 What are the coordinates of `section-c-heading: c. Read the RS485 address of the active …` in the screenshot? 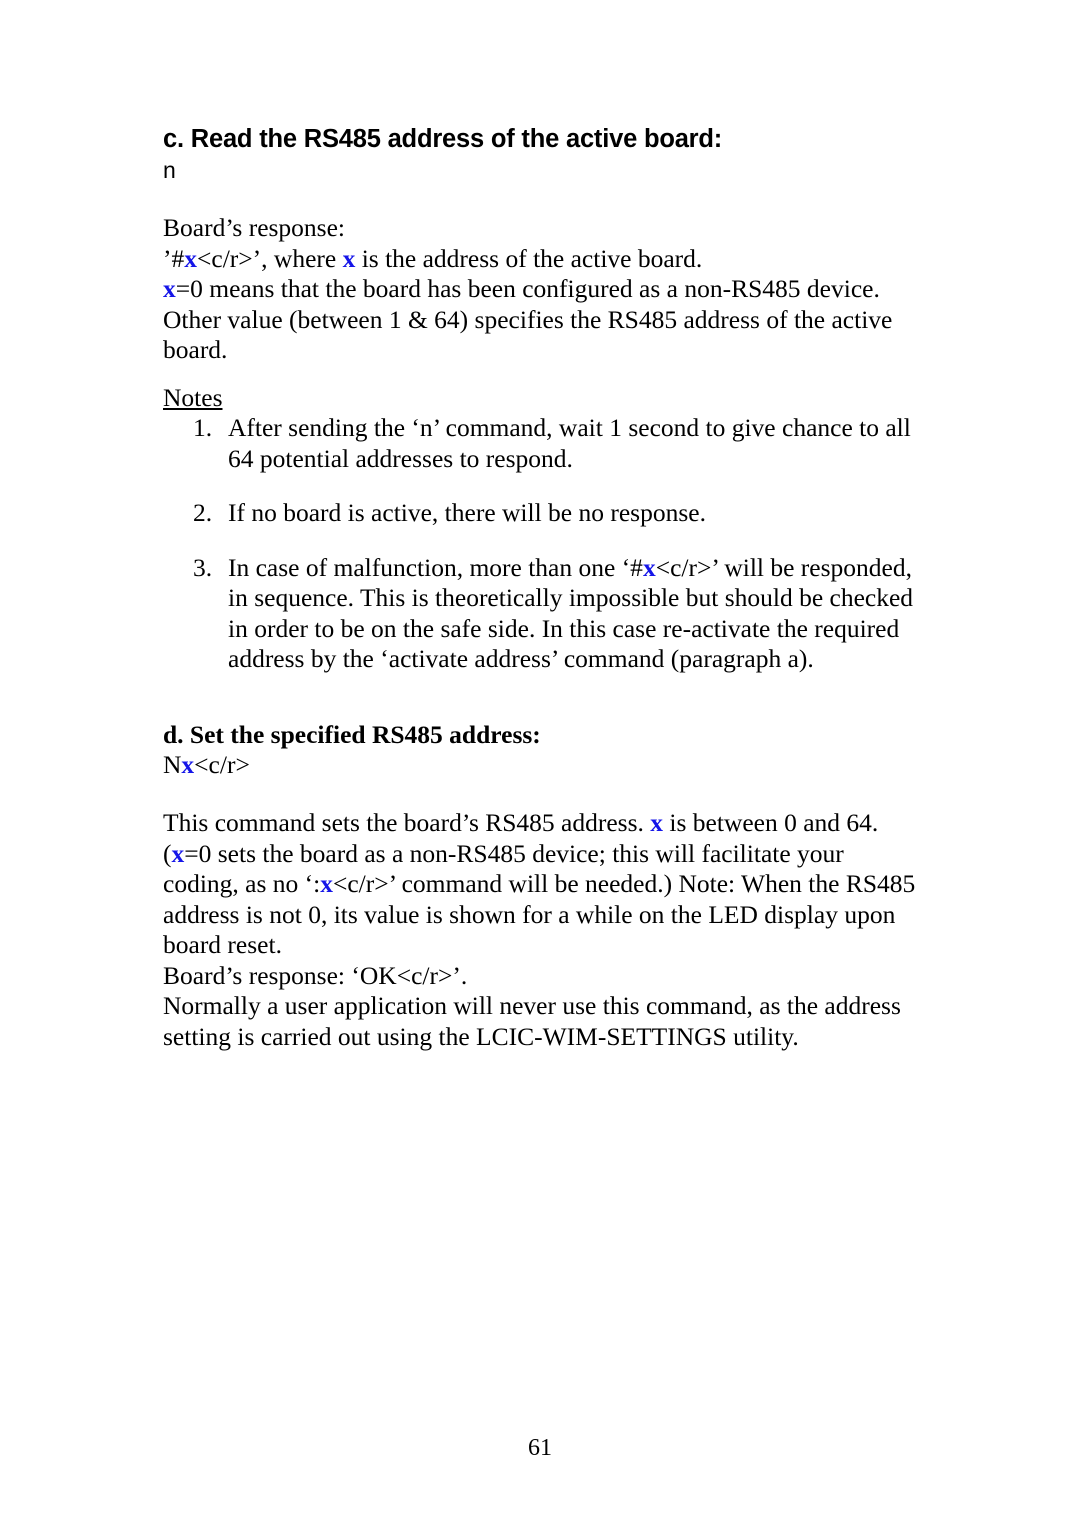 It's located at (443, 139).